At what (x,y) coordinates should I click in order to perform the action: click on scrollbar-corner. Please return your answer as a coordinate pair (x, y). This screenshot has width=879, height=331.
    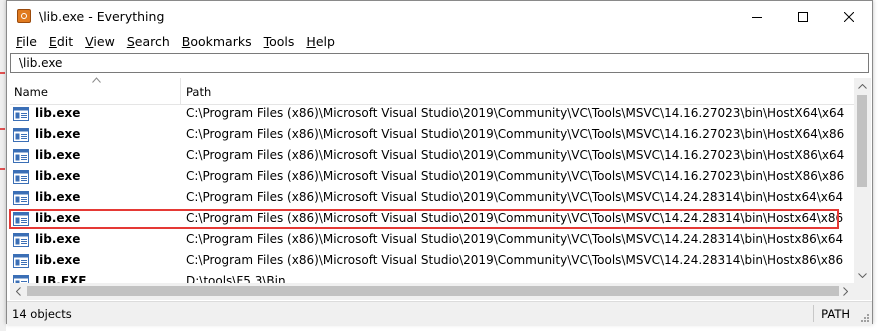
    Looking at the image, I should click on (862, 291).